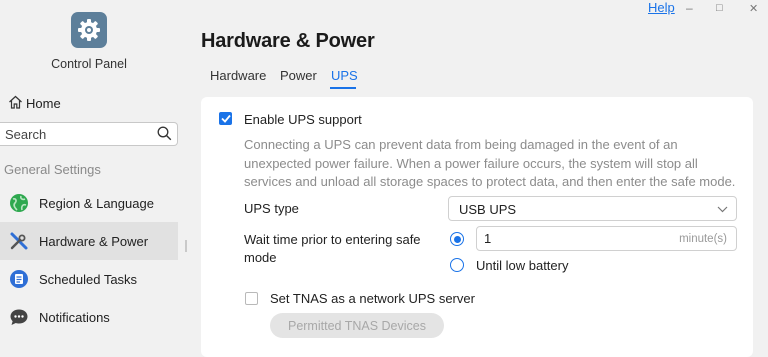 The width and height of the screenshot is (768, 357). I want to click on sidebar-item-label: Region & Language, so click(96, 203).